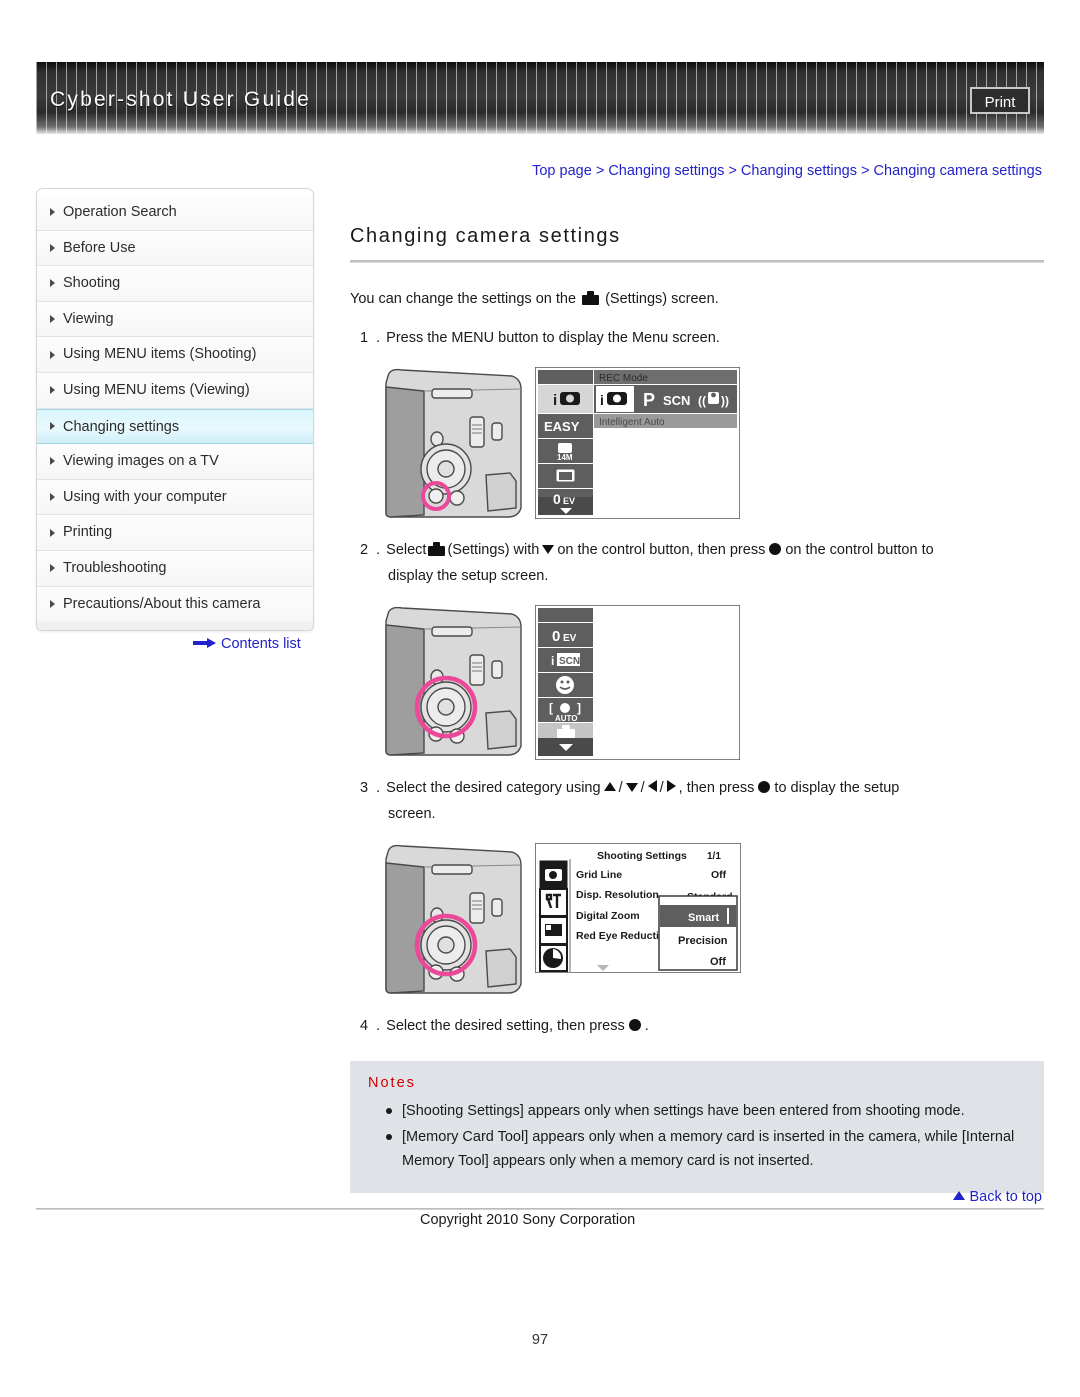 The image size is (1080, 1397). Describe the element at coordinates (175, 426) in the screenshot. I see `sidebar-item-changing-settings: Changing settings` at that location.